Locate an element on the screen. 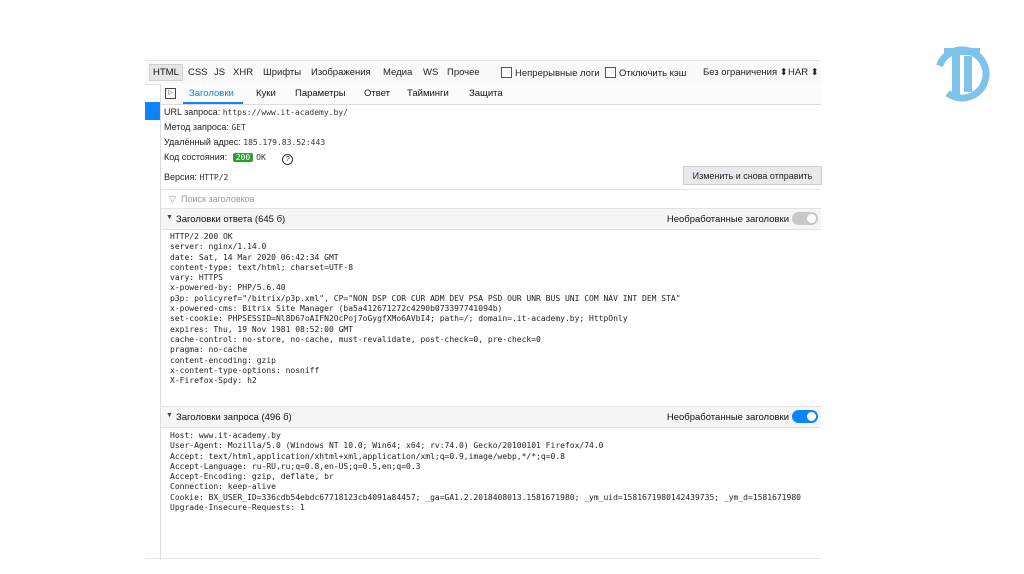 This screenshot has width=1024, height=574. edit-and-resend-button: Изменить и снова отправить is located at coordinates (752, 175).